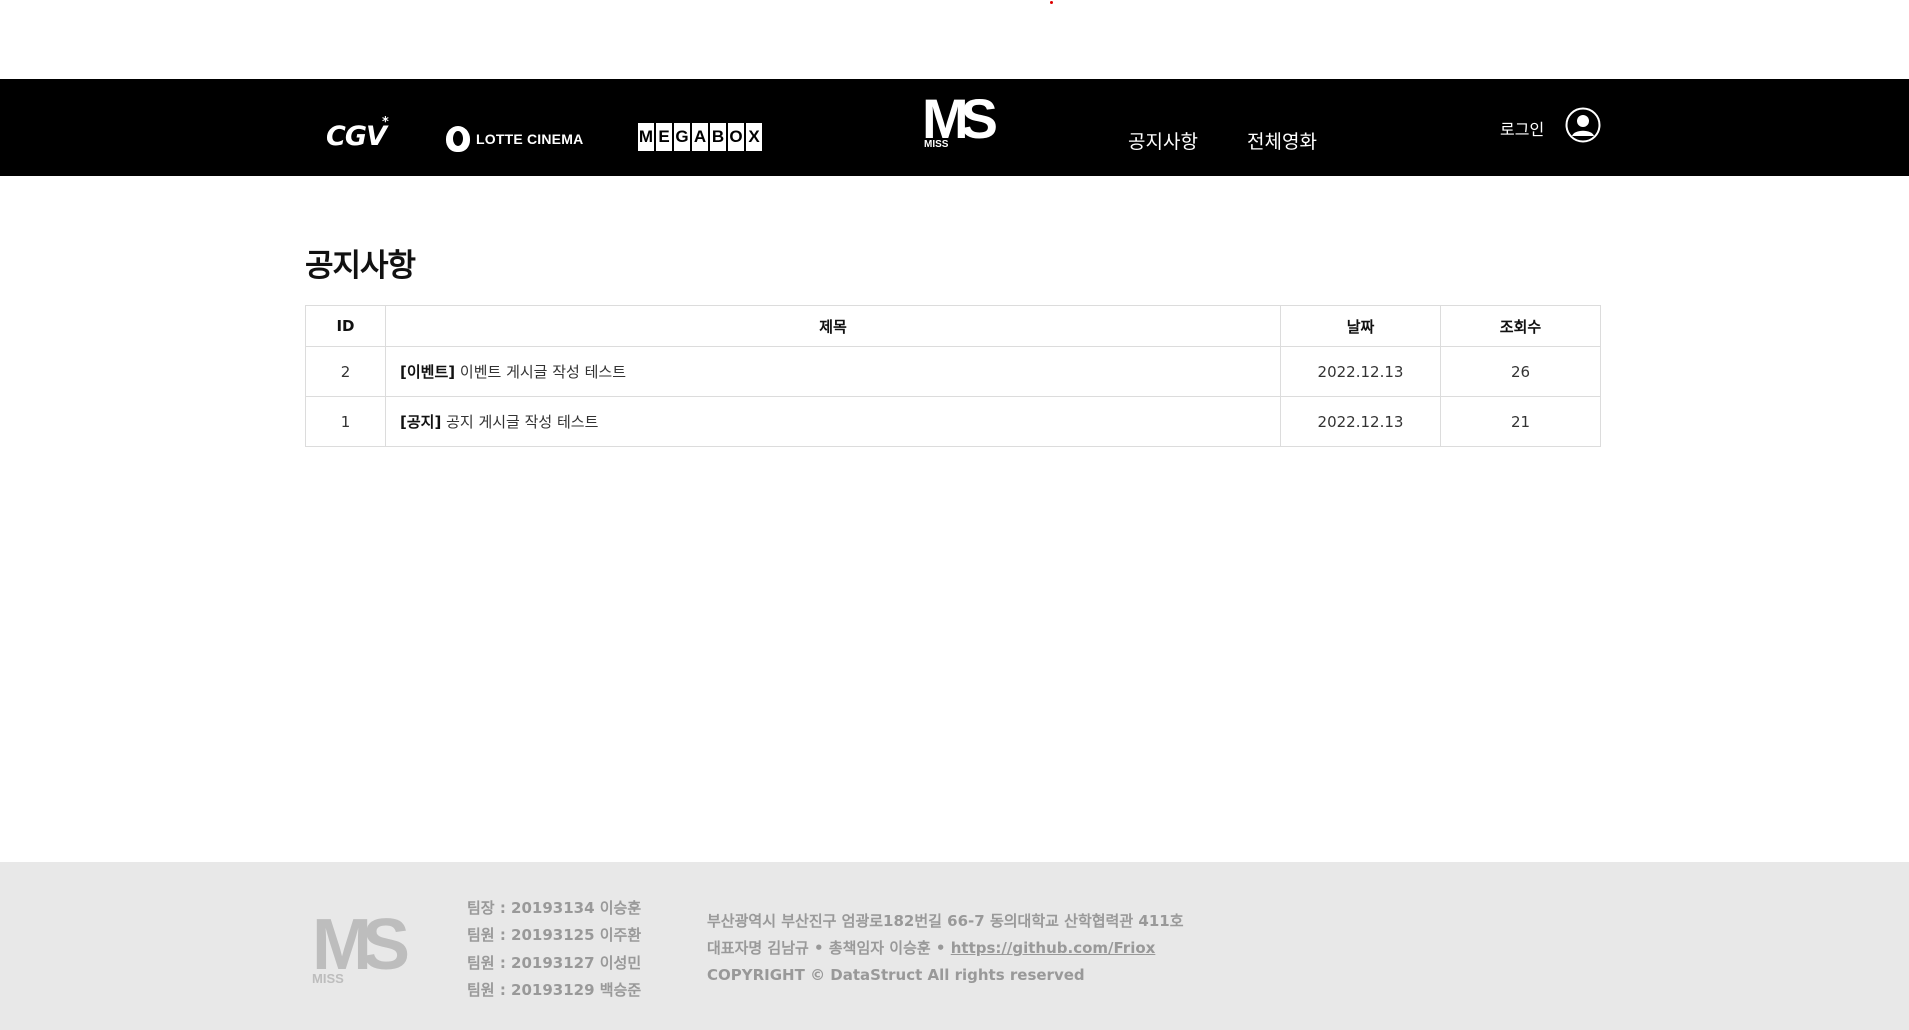  I want to click on login-link: 로그인, so click(1522, 128).